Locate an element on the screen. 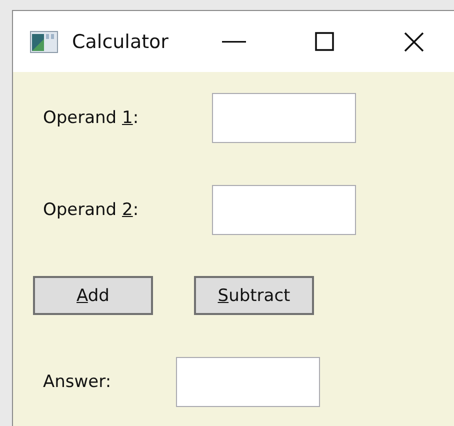 Image resolution: width=454 pixels, height=426 pixels. action-button: Subtract is located at coordinates (254, 295).